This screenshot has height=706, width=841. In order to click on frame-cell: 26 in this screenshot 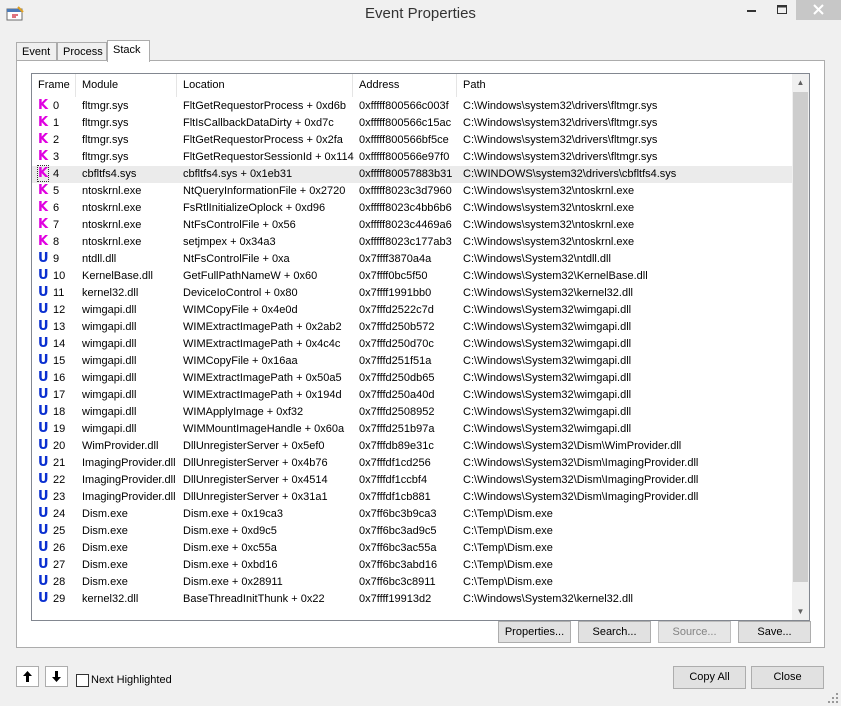, I will do `click(59, 548)`.